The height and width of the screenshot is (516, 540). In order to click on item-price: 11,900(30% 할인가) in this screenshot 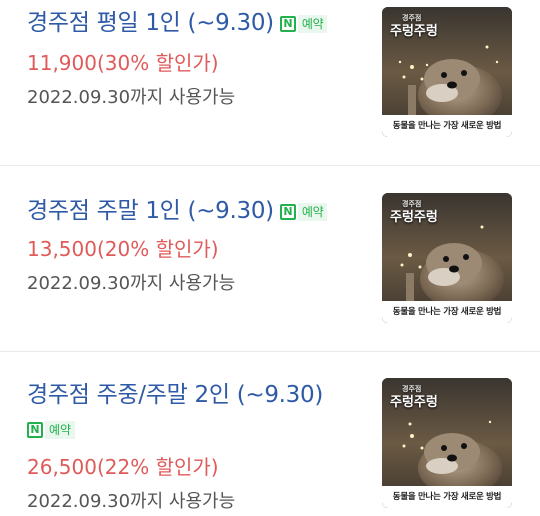, I will do `click(123, 63)`.